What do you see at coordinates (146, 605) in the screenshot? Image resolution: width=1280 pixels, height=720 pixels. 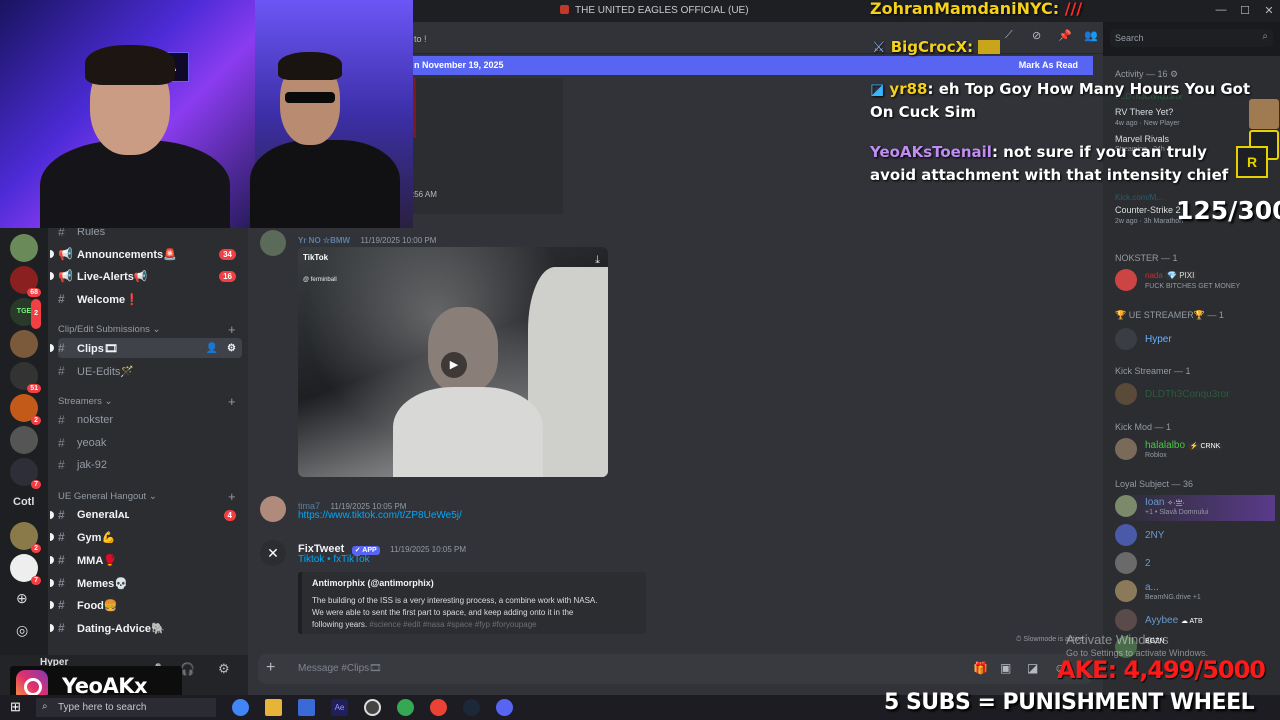 I see `channel-food: # Food🍔` at bounding box center [146, 605].